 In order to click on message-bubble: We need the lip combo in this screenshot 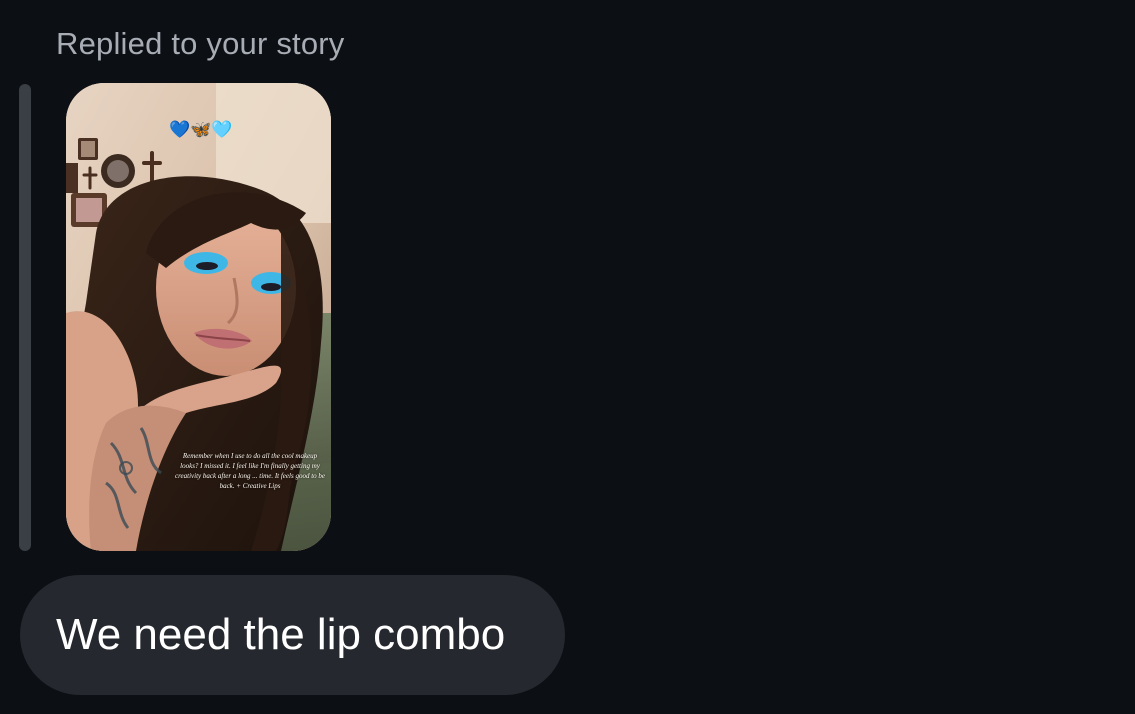, I will do `click(292, 635)`.